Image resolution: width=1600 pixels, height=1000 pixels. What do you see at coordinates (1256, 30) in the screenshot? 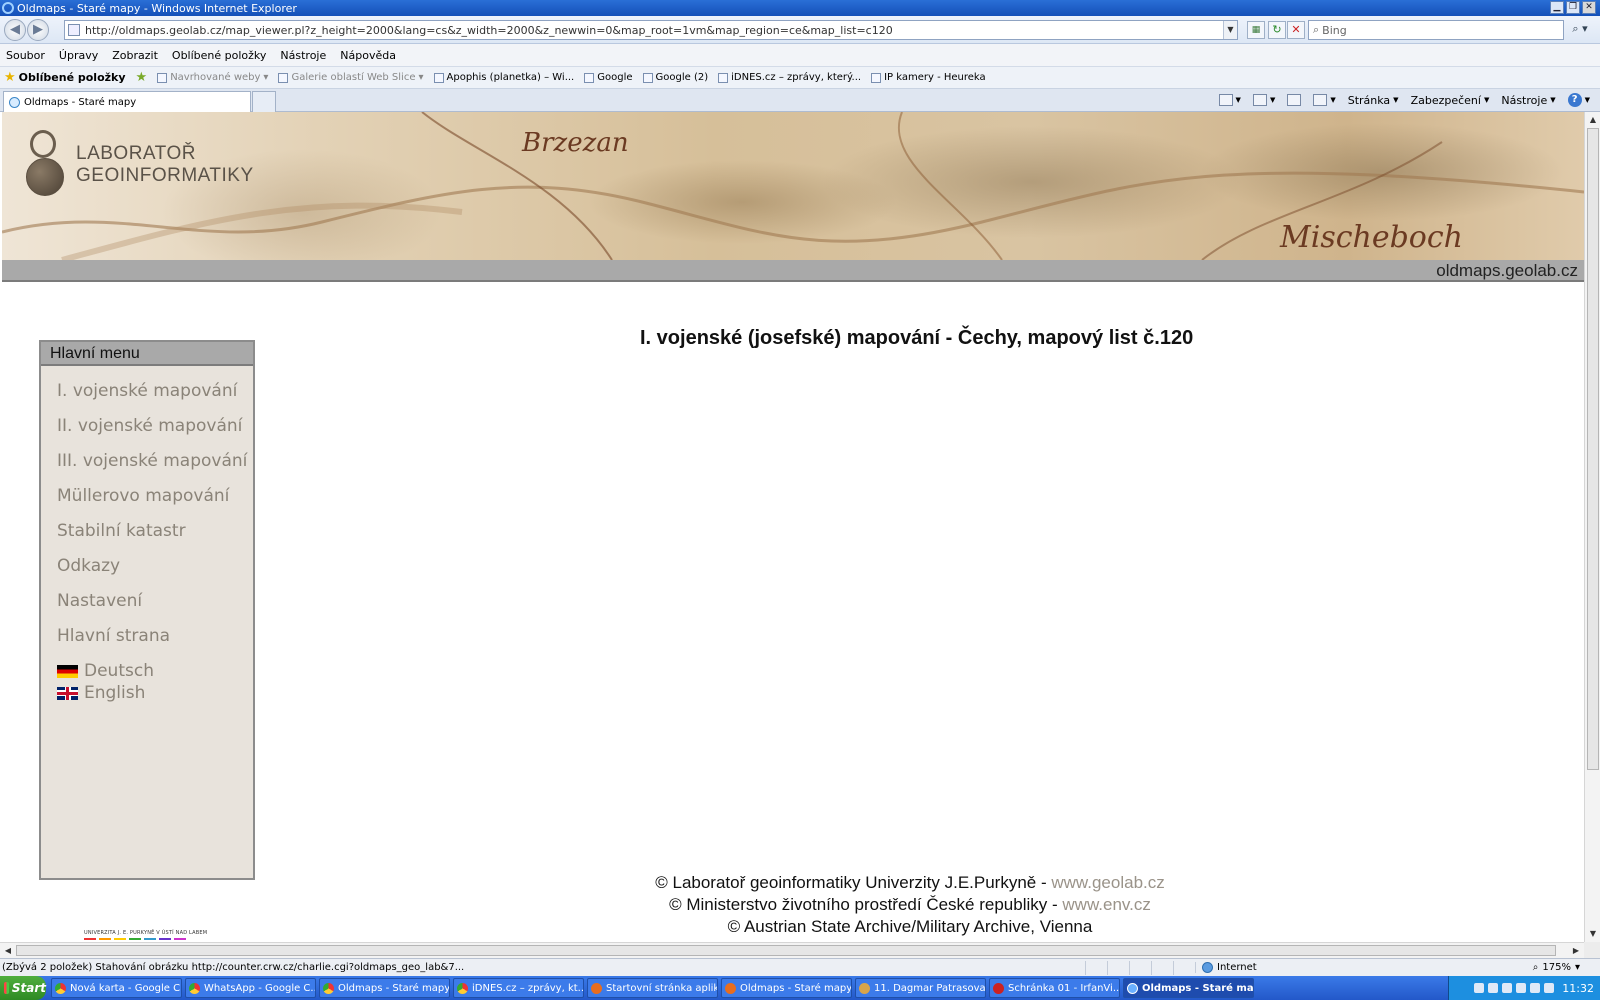
I see `compatibility-view-icon: ▦` at bounding box center [1256, 30].